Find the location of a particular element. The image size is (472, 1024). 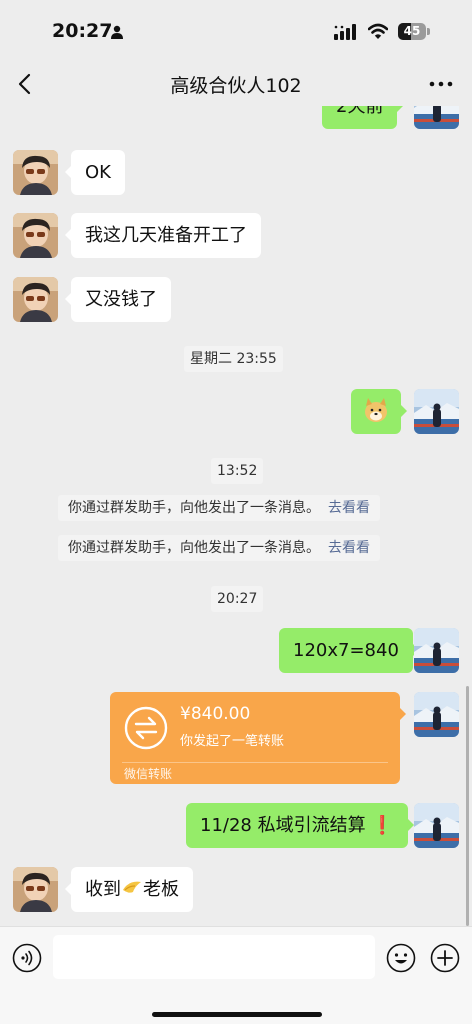

message-bubble-sent: 11/28 私域引流结算 ❗ is located at coordinates (300, 825).